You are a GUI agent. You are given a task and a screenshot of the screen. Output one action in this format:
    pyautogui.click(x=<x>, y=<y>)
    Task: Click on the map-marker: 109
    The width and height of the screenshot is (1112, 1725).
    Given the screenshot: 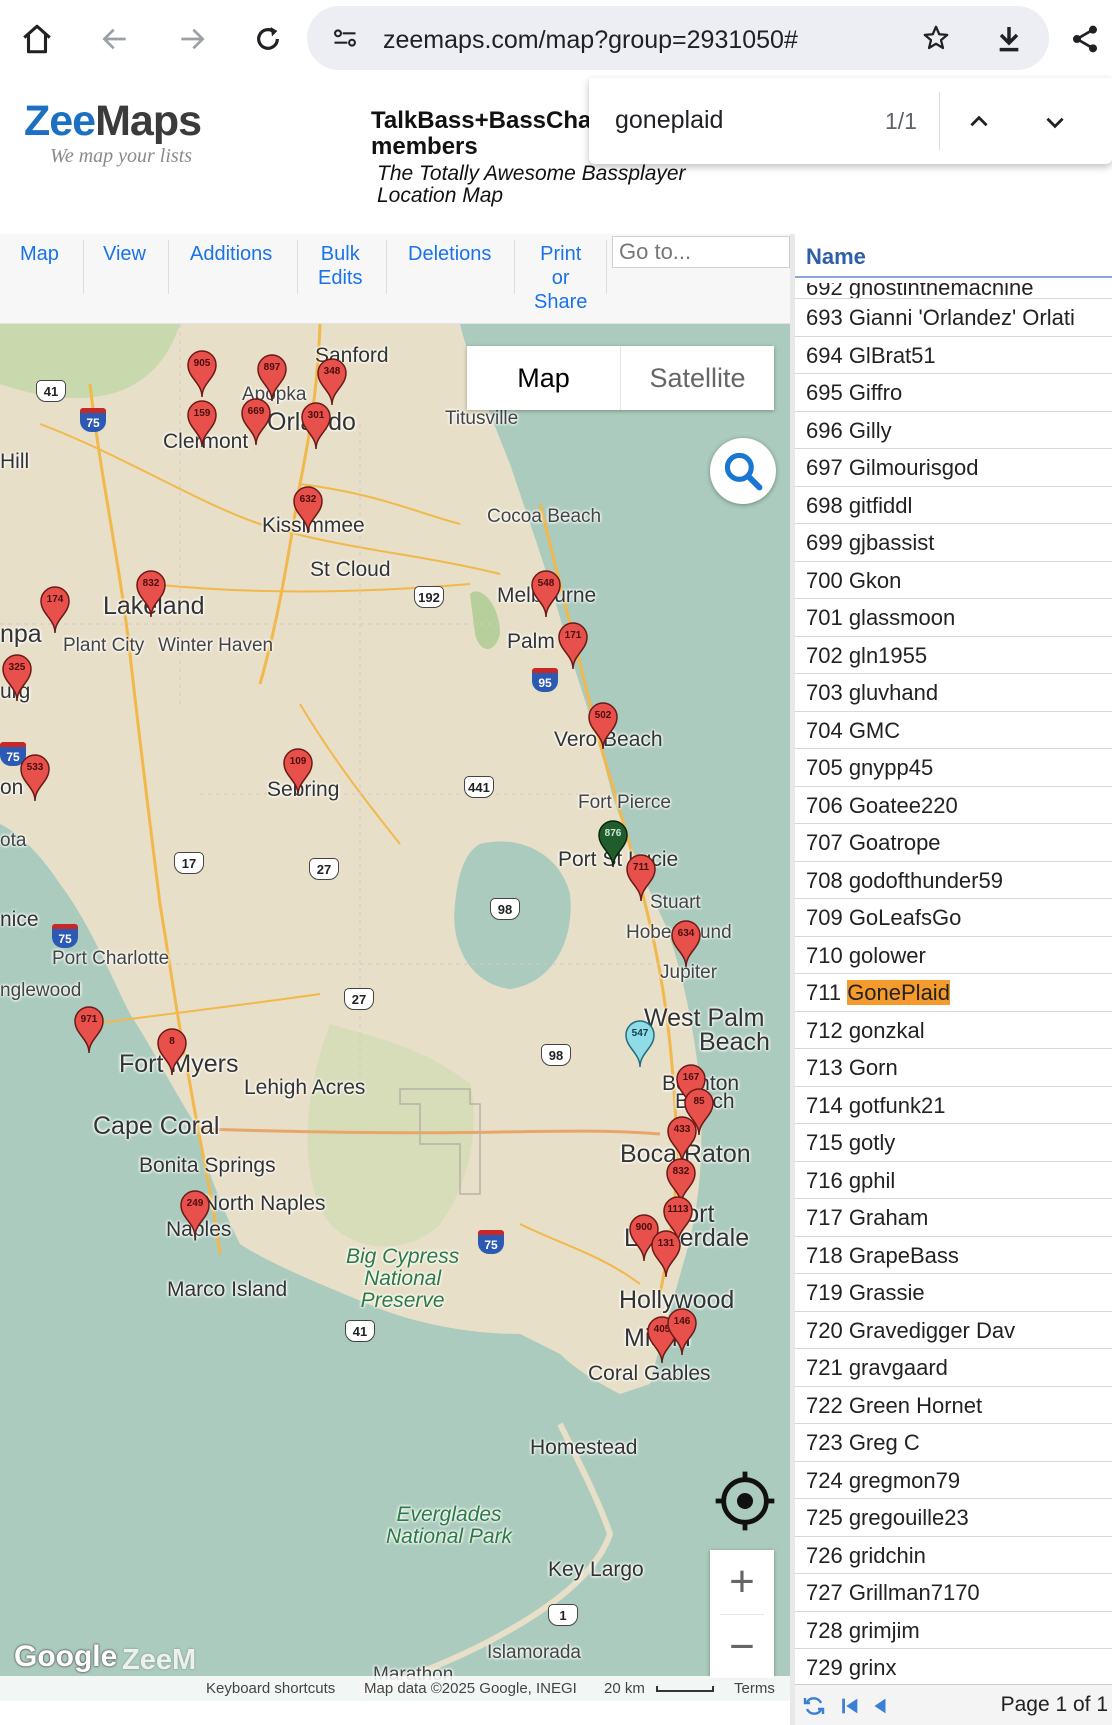 What is the action you would take?
    pyautogui.click(x=298, y=772)
    